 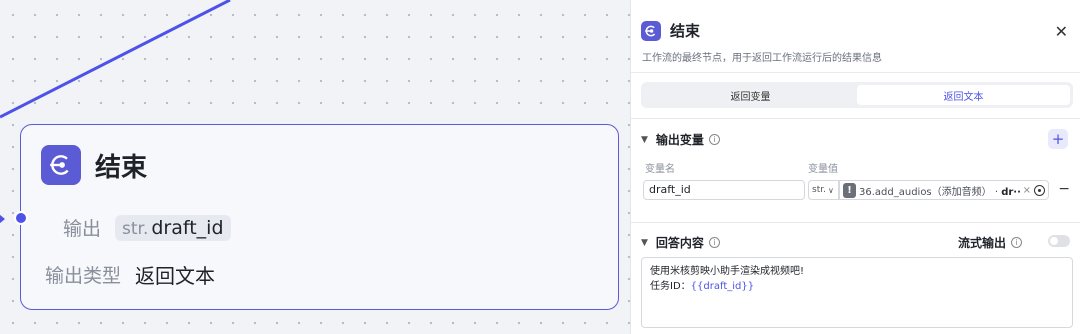 I want to click on warning-icon: !, so click(x=849, y=190).